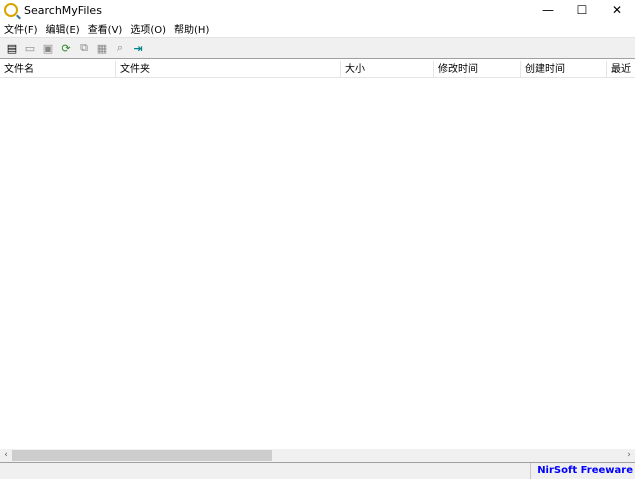 The width and height of the screenshot is (635, 479). What do you see at coordinates (548, 10) in the screenshot?
I see `minimize-button: —` at bounding box center [548, 10].